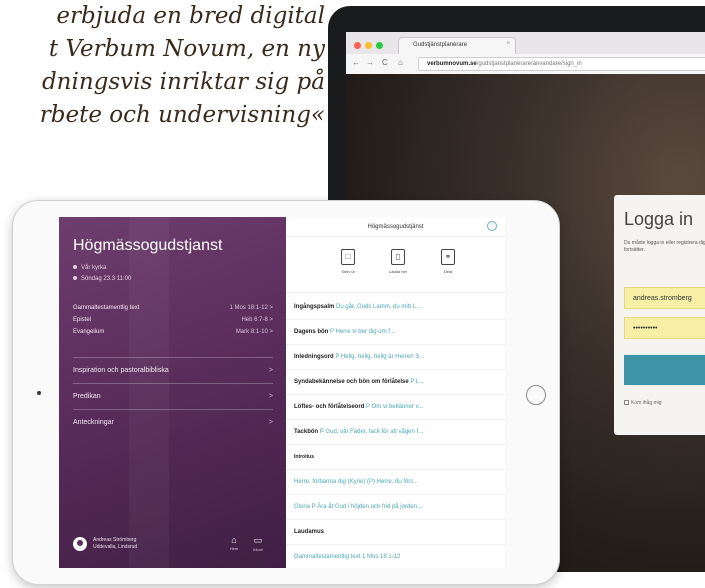  What do you see at coordinates (351, 382) in the screenshot?
I see `liturgy-heading: Syndabekännelse och bön om förlåtelse` at bounding box center [351, 382].